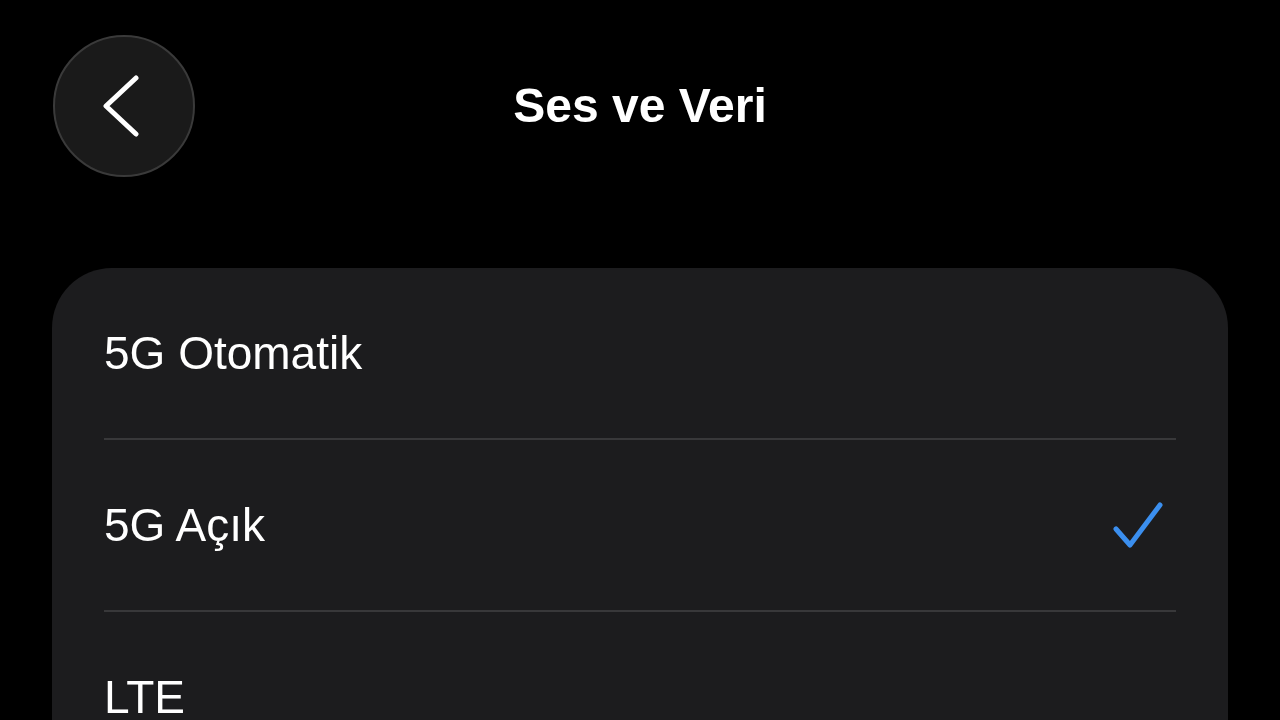  I want to click on page-title: Ses ve Veri, so click(640, 106).